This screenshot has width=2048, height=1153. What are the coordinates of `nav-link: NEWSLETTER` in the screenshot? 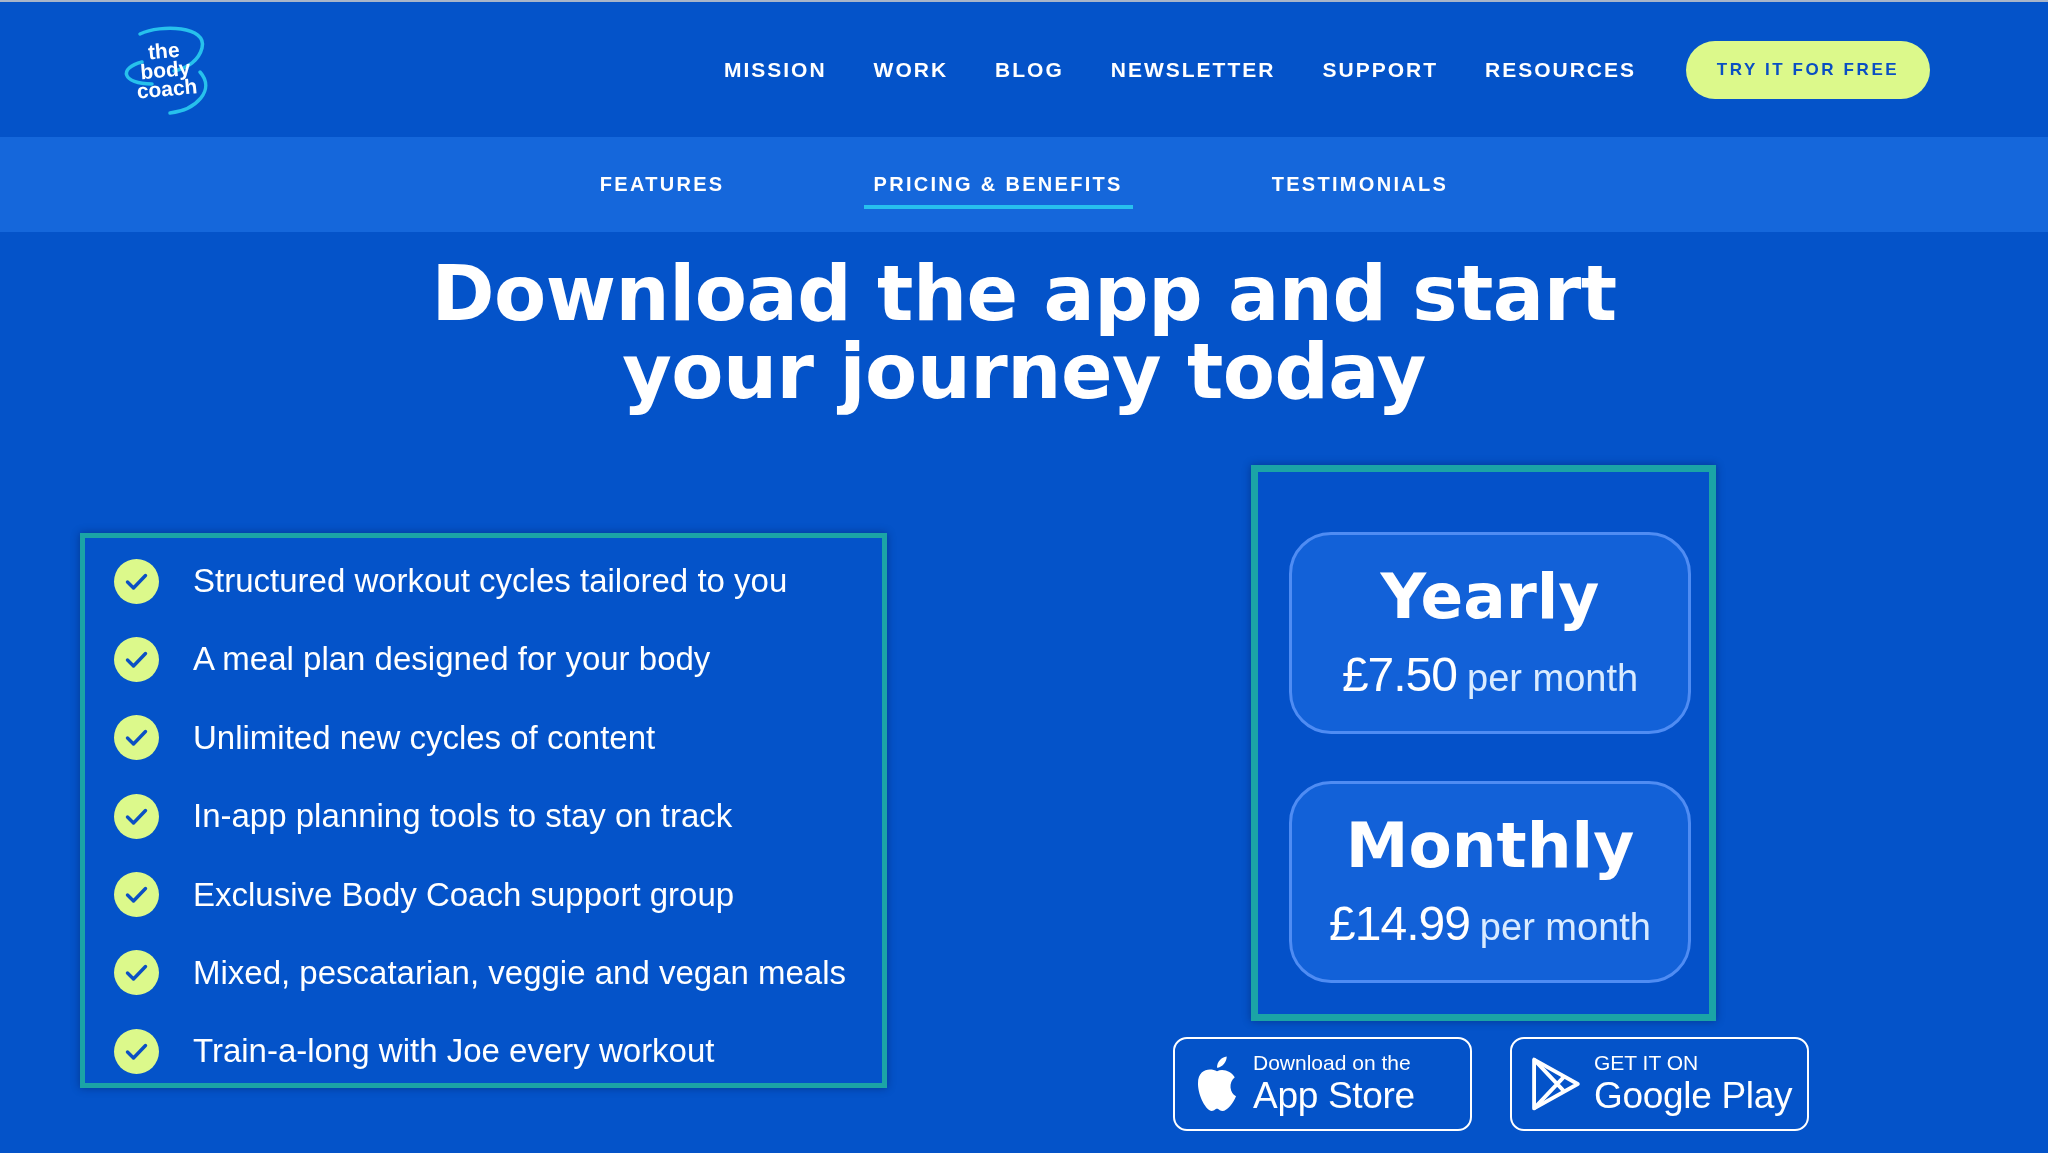 It's located at (1193, 69).